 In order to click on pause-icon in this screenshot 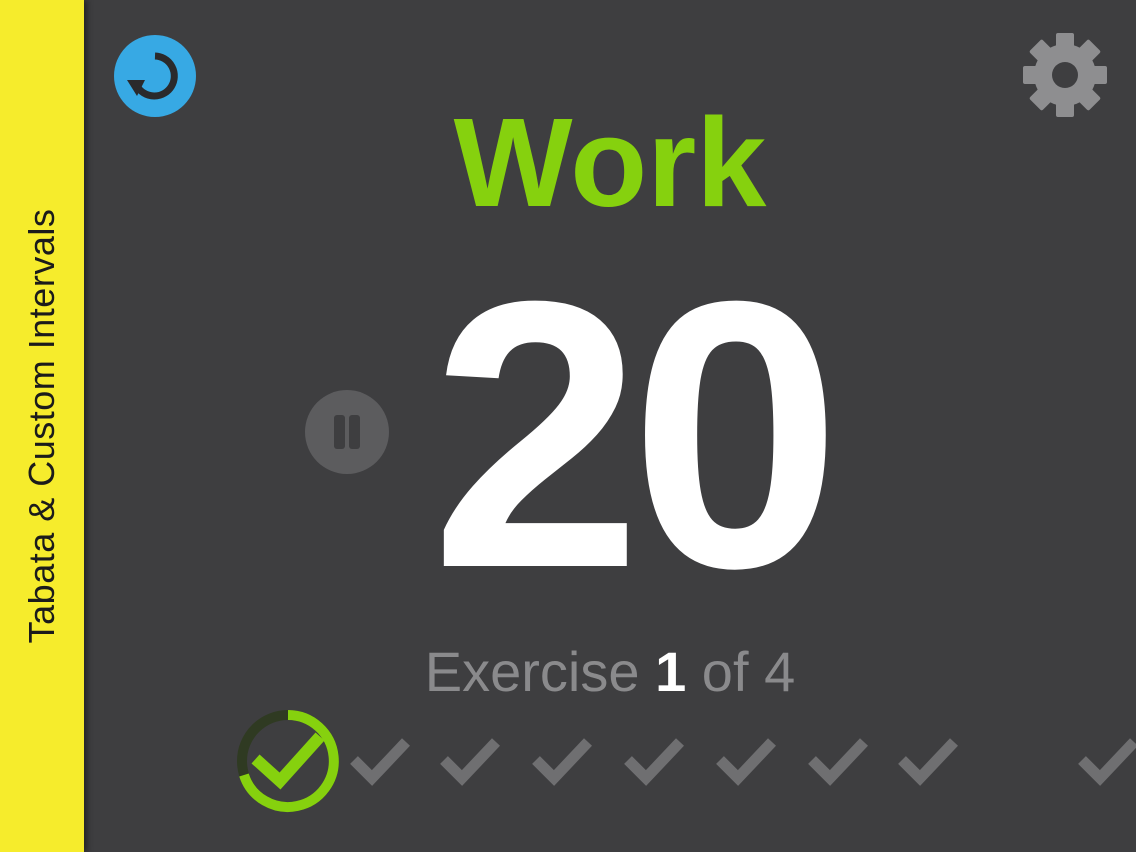, I will do `click(339, 432)`.